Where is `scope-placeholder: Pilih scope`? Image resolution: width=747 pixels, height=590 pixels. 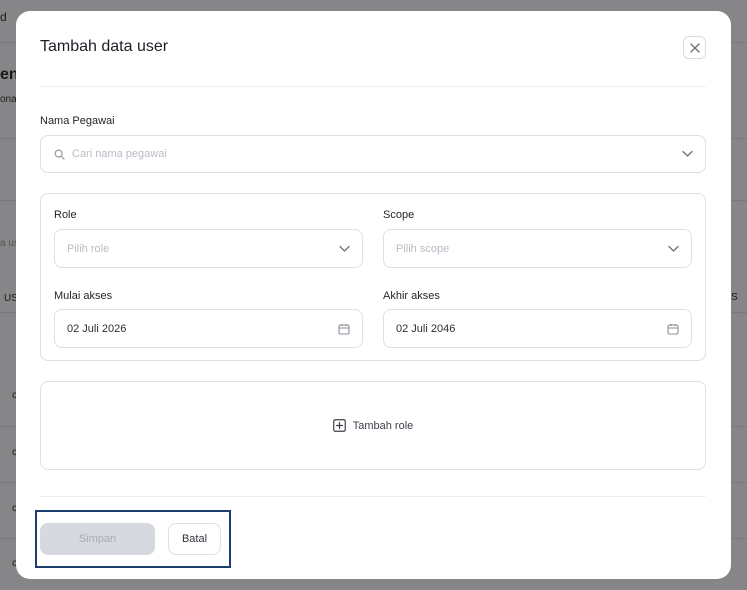
scope-placeholder: Pilih scope is located at coordinates (423, 248).